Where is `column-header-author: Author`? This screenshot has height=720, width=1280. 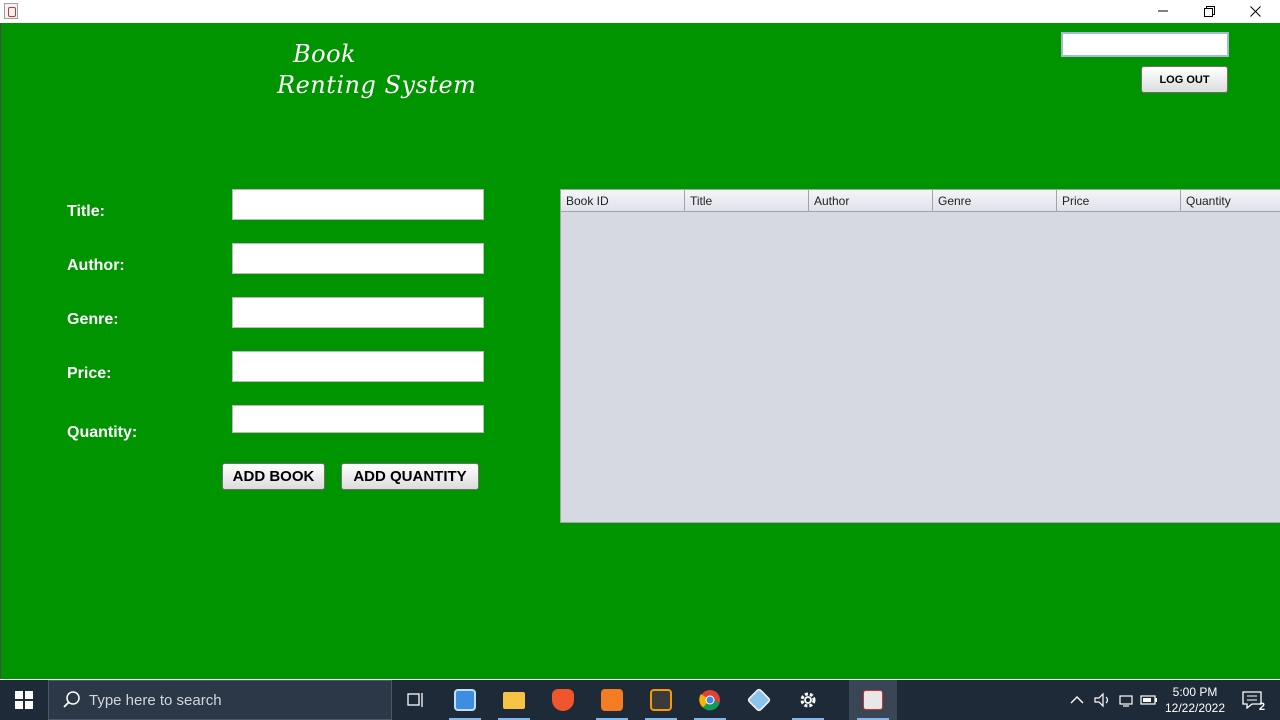
column-header-author: Author is located at coordinates (871, 201).